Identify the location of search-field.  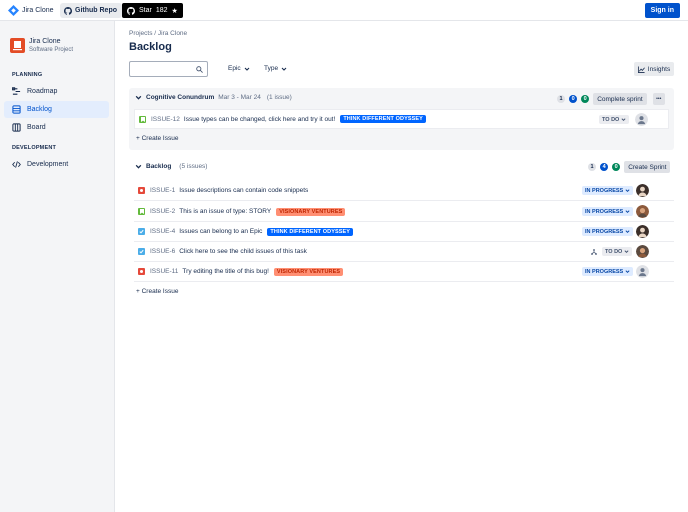
(162, 69).